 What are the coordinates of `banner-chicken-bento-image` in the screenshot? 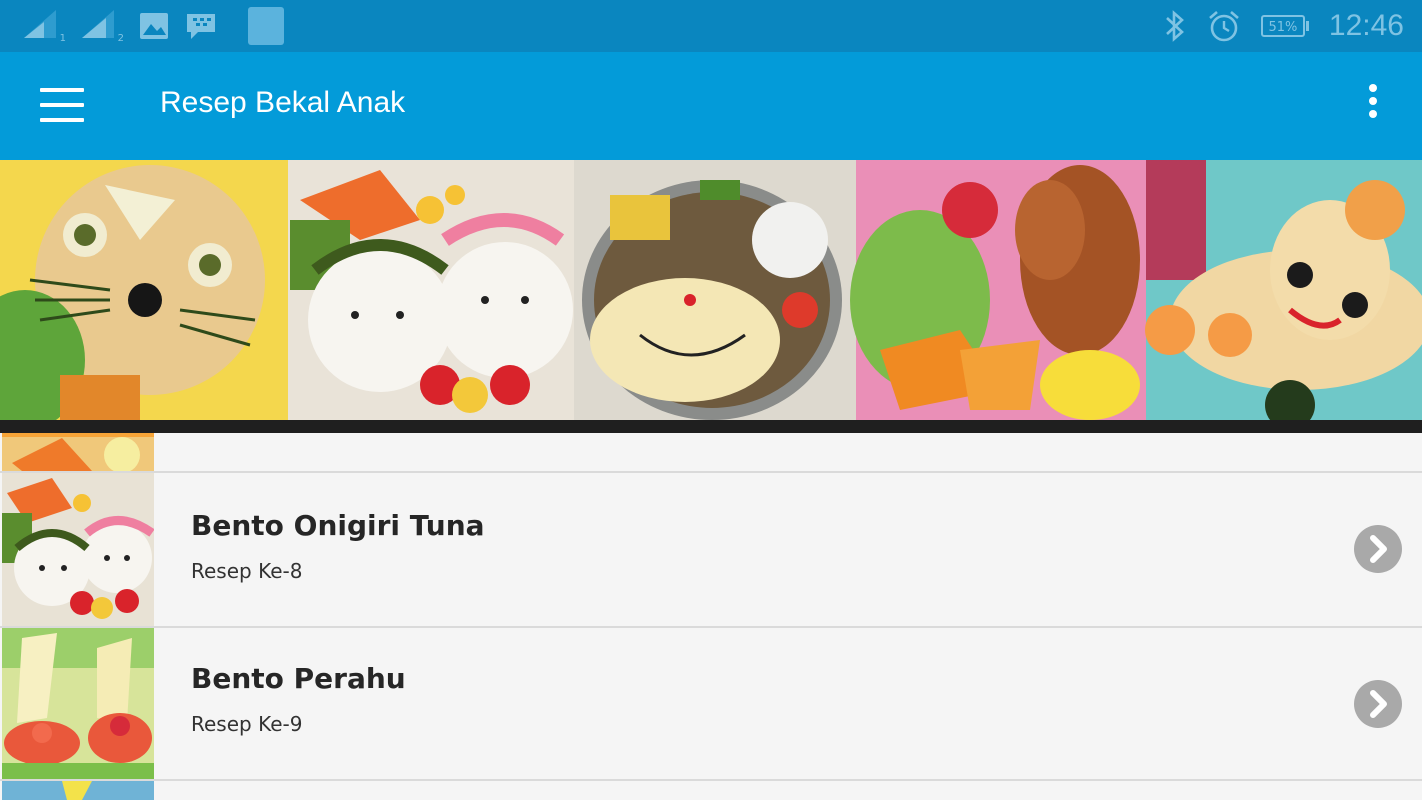 It's located at (998, 291).